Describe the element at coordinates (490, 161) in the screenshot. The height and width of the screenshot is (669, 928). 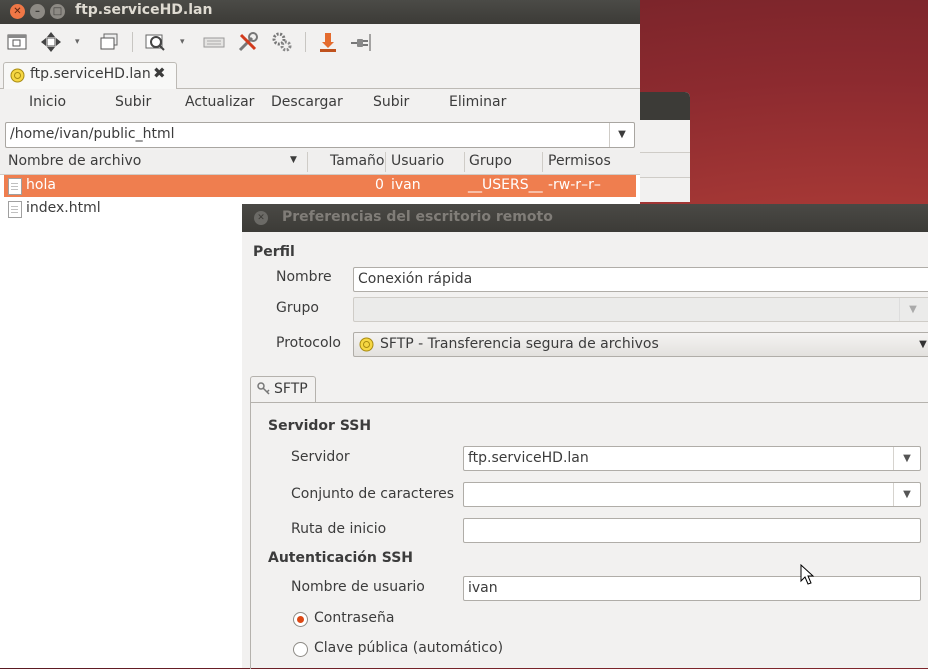
I see `col-group: Grupo` at that location.